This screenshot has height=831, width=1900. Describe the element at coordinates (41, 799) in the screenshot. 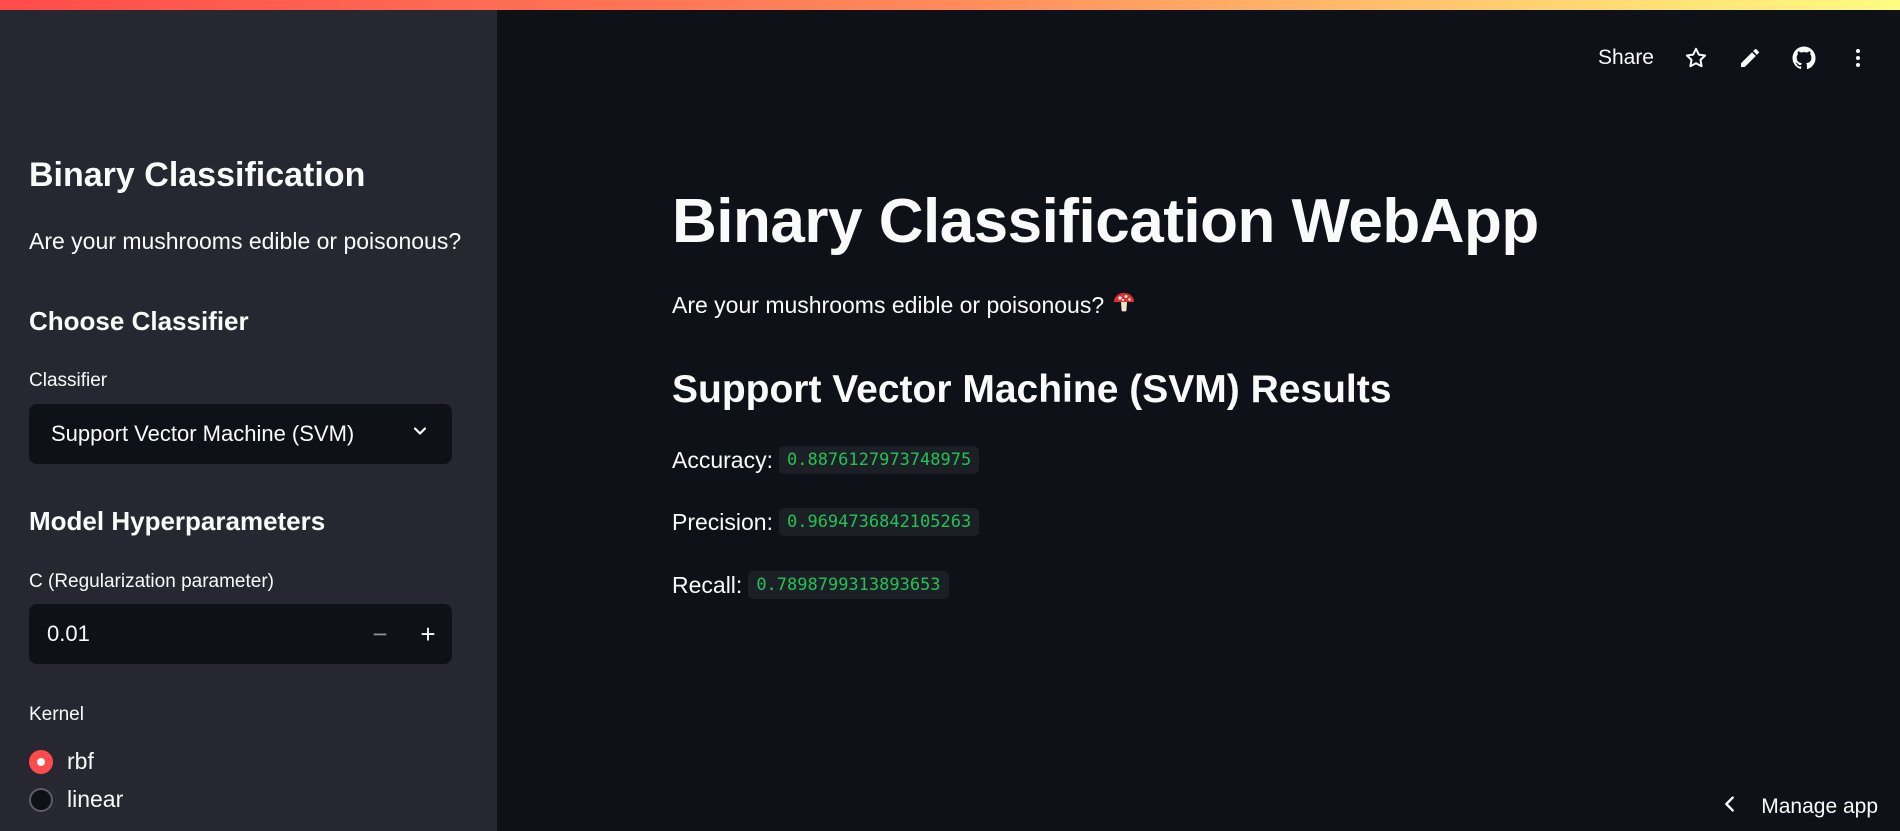

I see `radio-unselected-icon` at that location.